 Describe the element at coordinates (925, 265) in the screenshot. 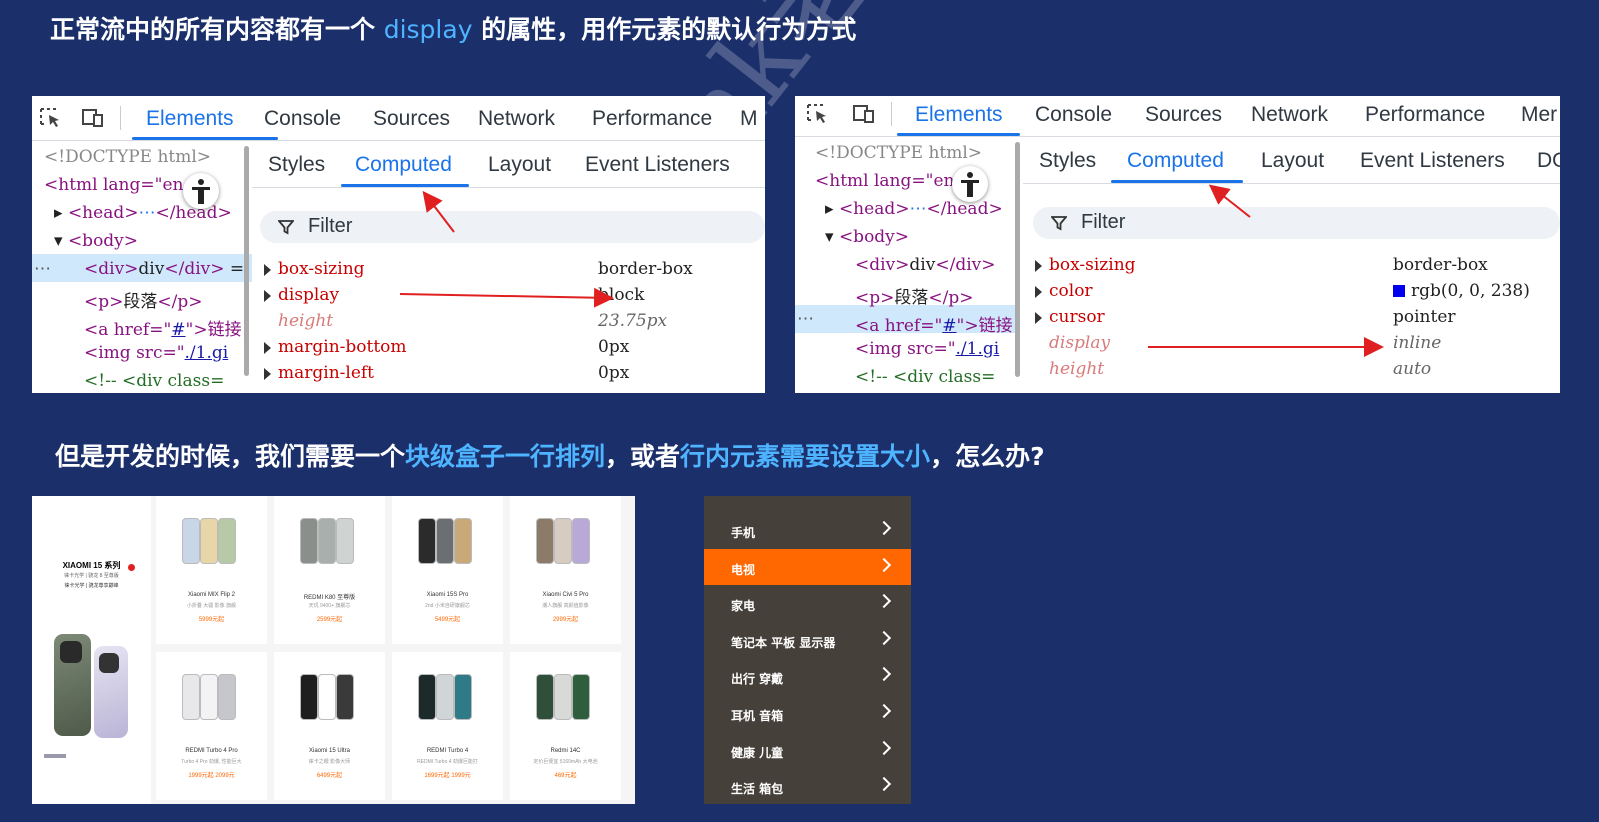

I see `dom-div: <div>div</div>` at that location.